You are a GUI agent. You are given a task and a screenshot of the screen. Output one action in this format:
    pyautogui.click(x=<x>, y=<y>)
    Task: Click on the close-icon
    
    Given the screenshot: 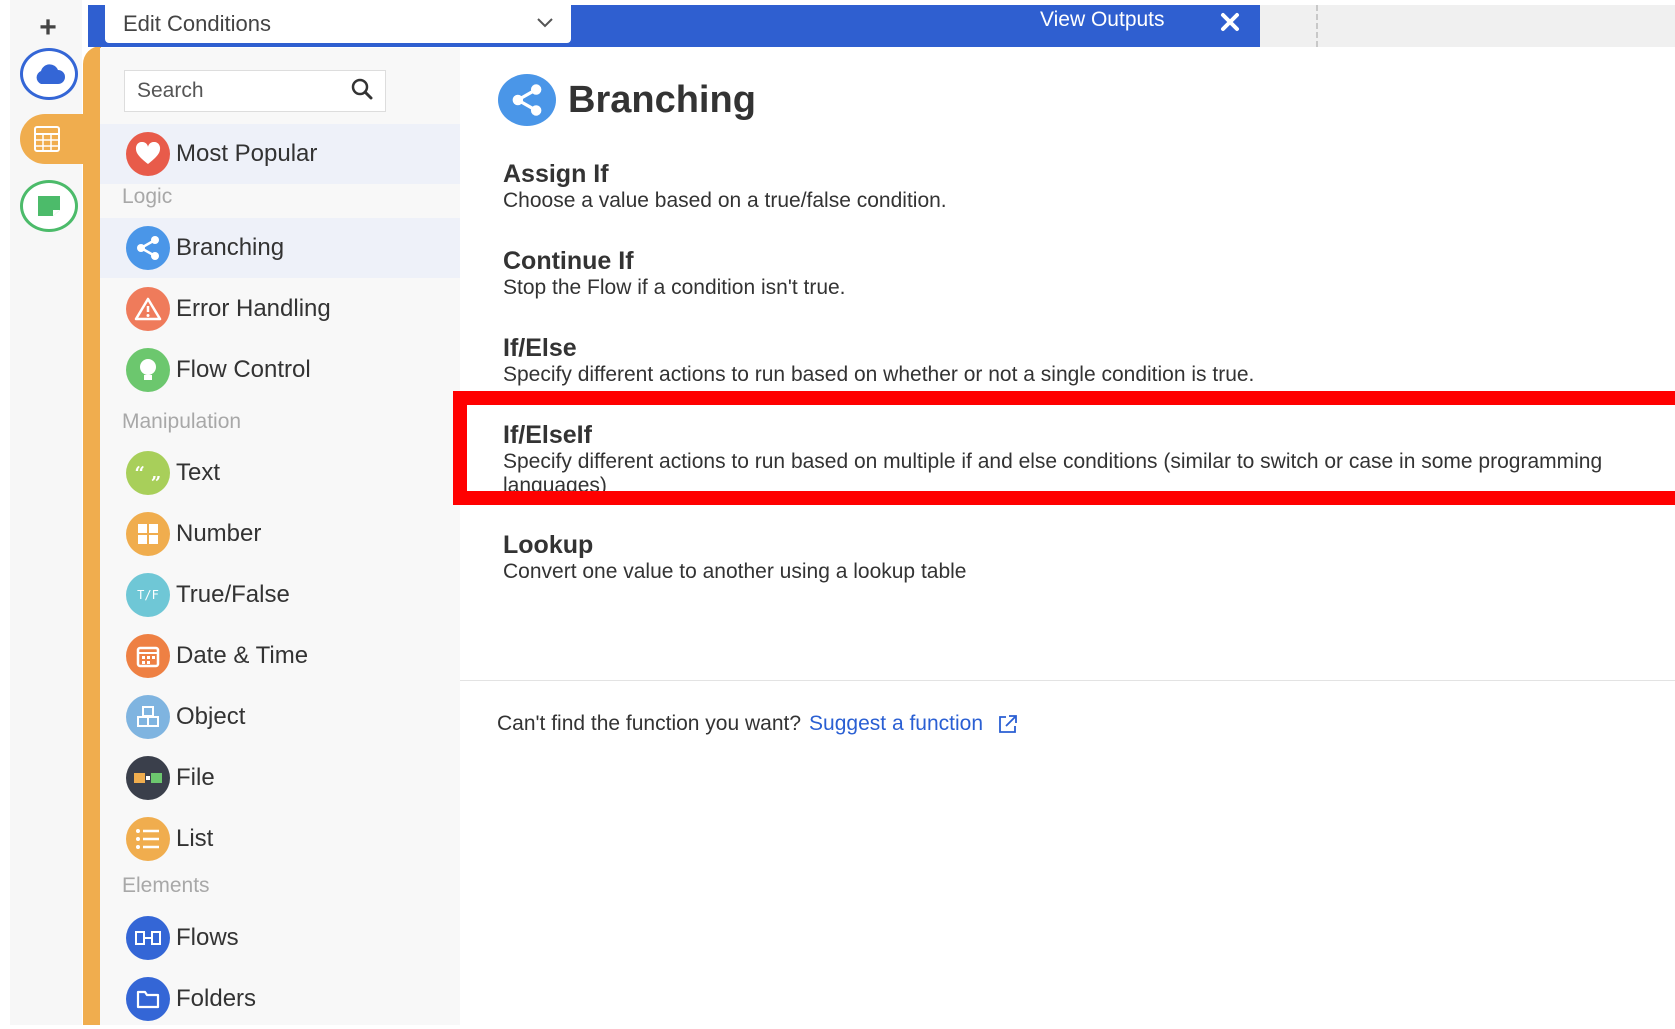 What is the action you would take?
    pyautogui.click(x=1230, y=22)
    